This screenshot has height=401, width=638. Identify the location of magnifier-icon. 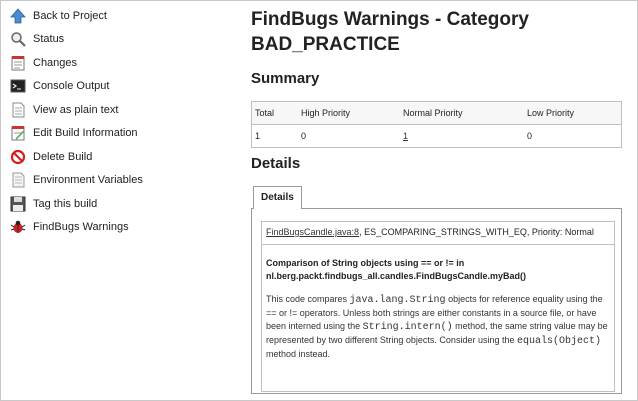
(18, 39).